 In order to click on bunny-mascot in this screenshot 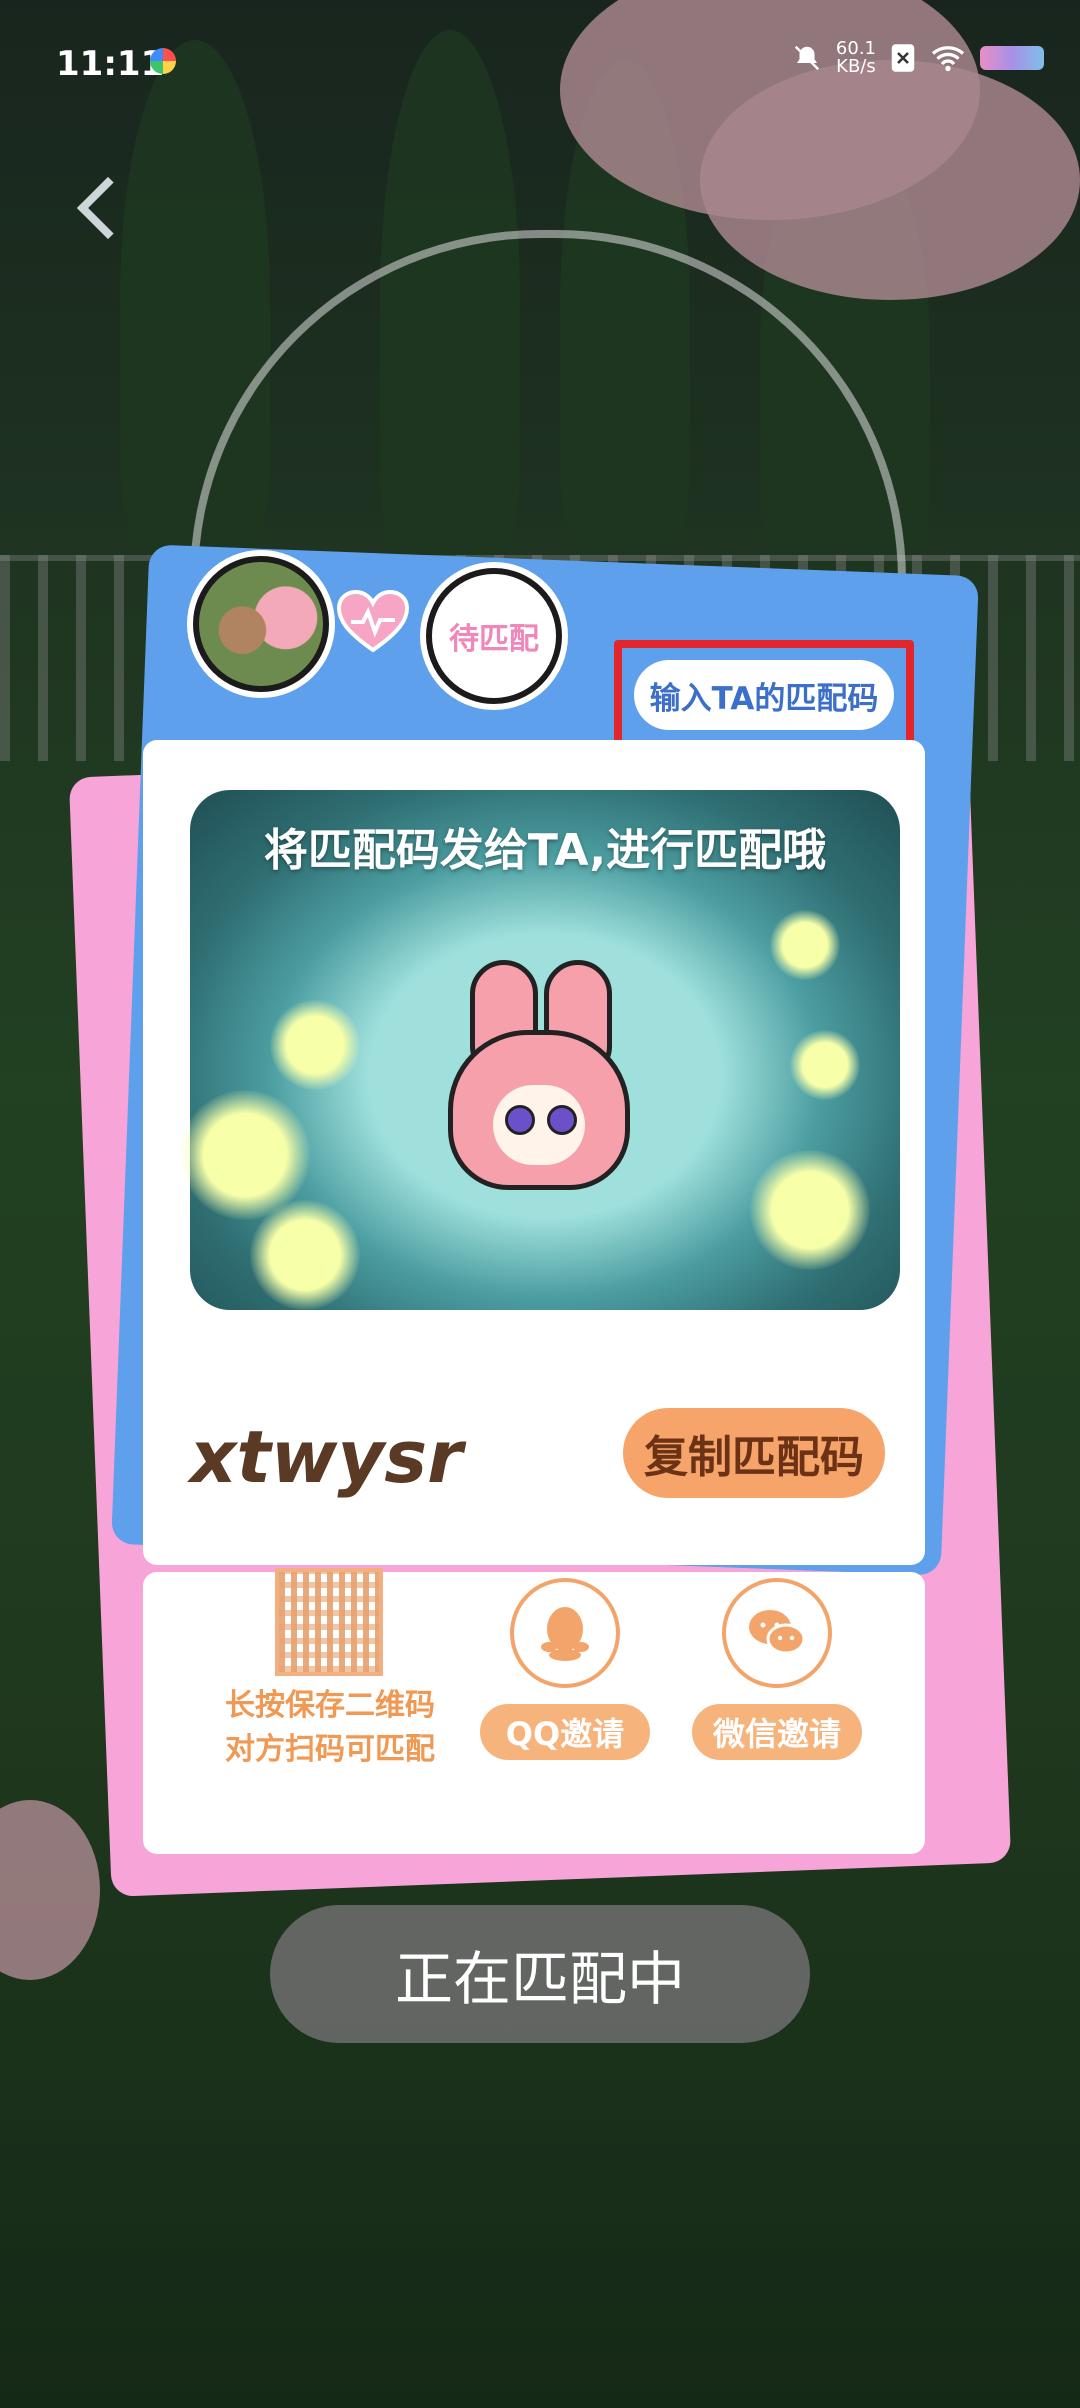, I will do `click(535, 1075)`.